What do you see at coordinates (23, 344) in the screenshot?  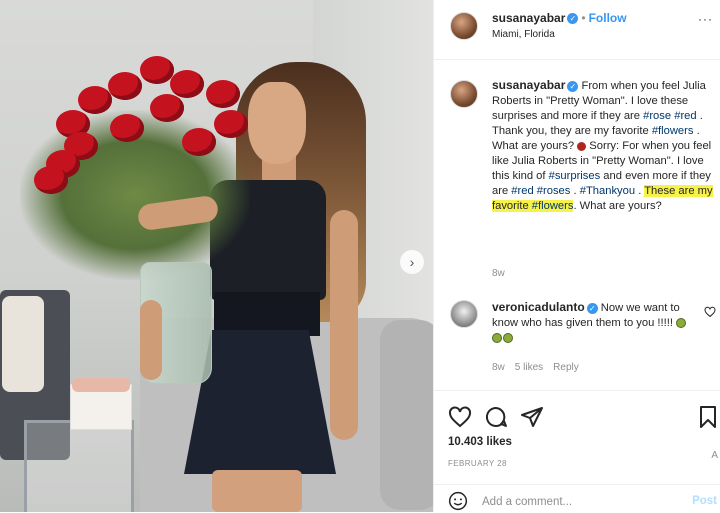 I see `background-pillow` at bounding box center [23, 344].